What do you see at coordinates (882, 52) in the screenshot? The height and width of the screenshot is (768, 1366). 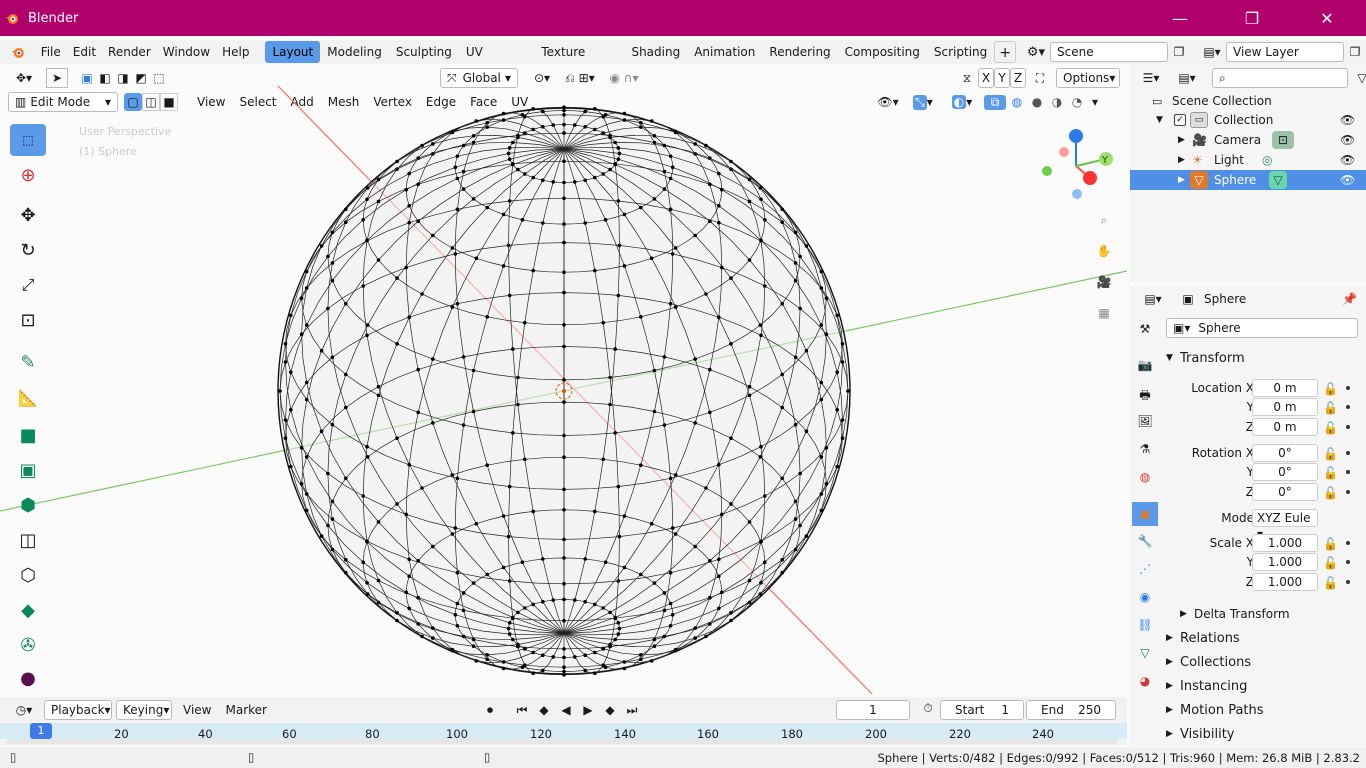 I see `tab-compositing: Compositing` at bounding box center [882, 52].